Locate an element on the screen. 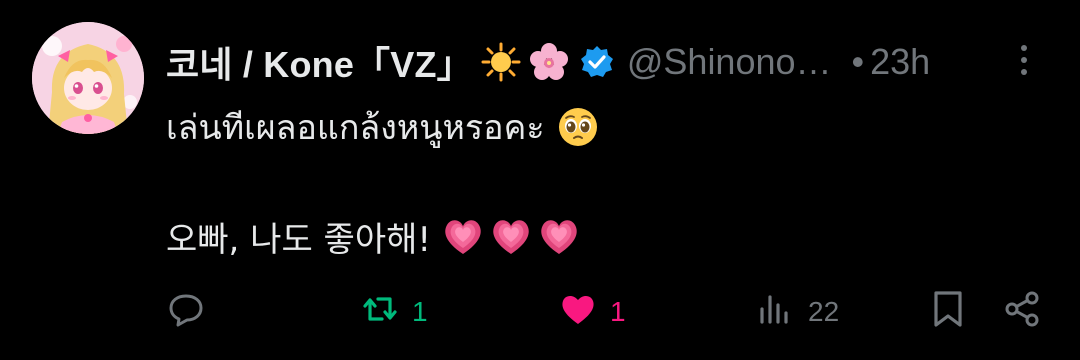 The image size is (1080, 360). repost-button: 1 is located at coordinates (394, 312).